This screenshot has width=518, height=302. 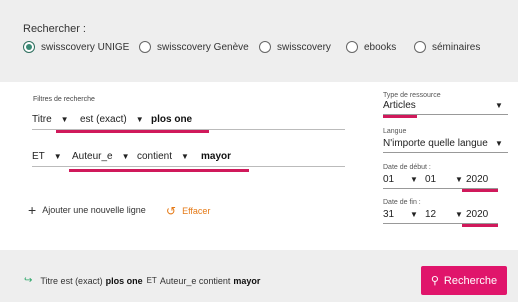 I want to click on start-year-input: 2020, so click(x=477, y=179).